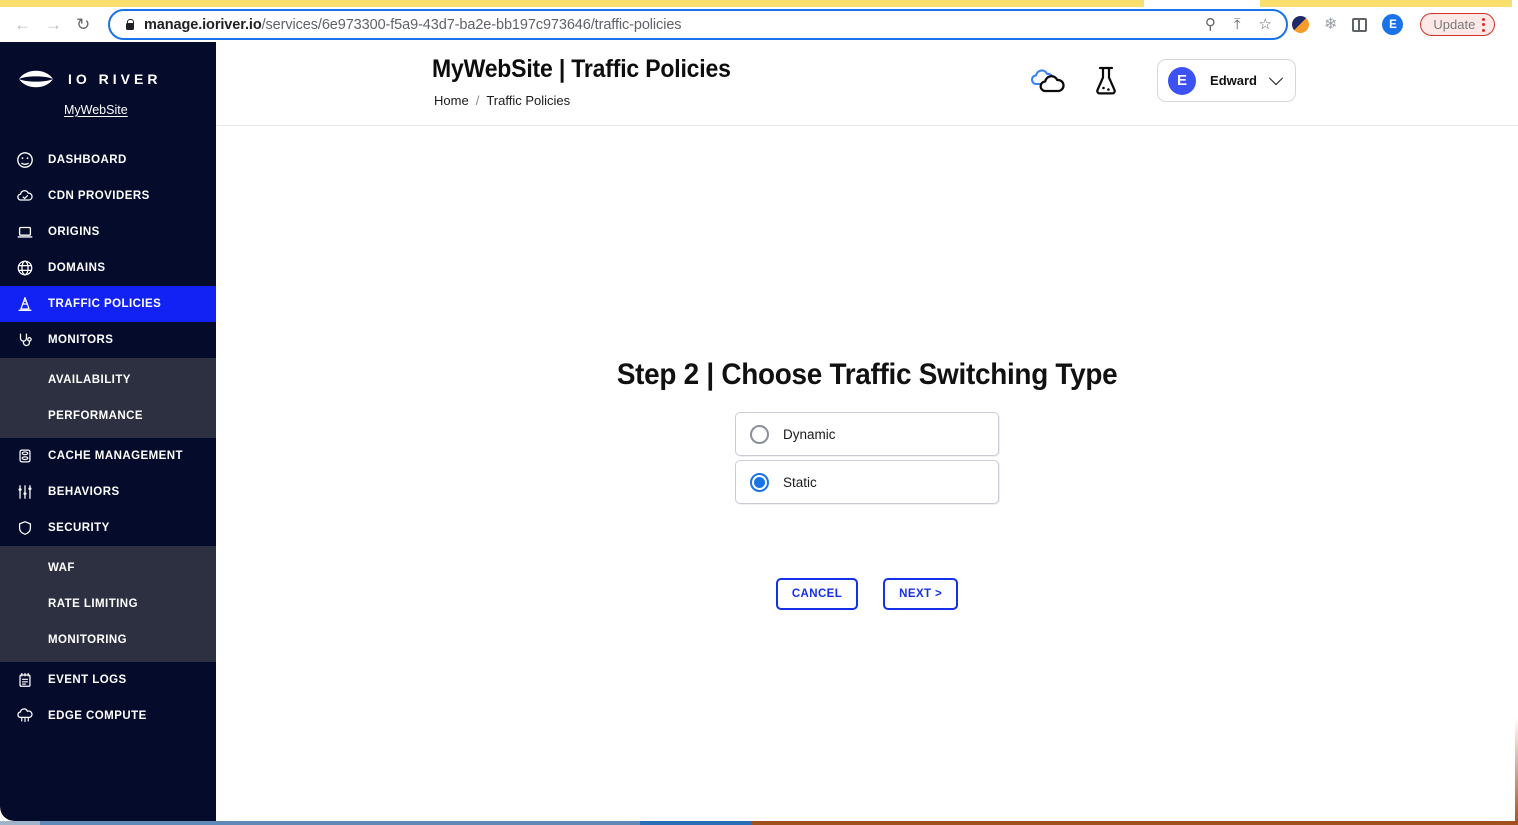 The height and width of the screenshot is (825, 1518). Describe the element at coordinates (25, 268) in the screenshot. I see `globe-icon` at that location.